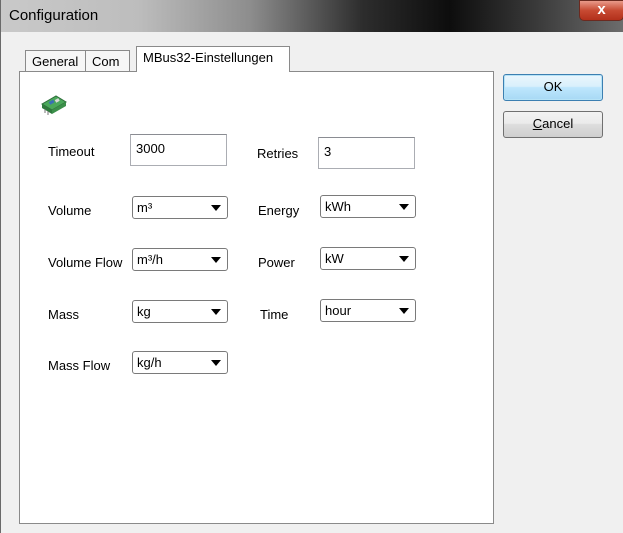  I want to click on retries-value: 3, so click(328, 151).